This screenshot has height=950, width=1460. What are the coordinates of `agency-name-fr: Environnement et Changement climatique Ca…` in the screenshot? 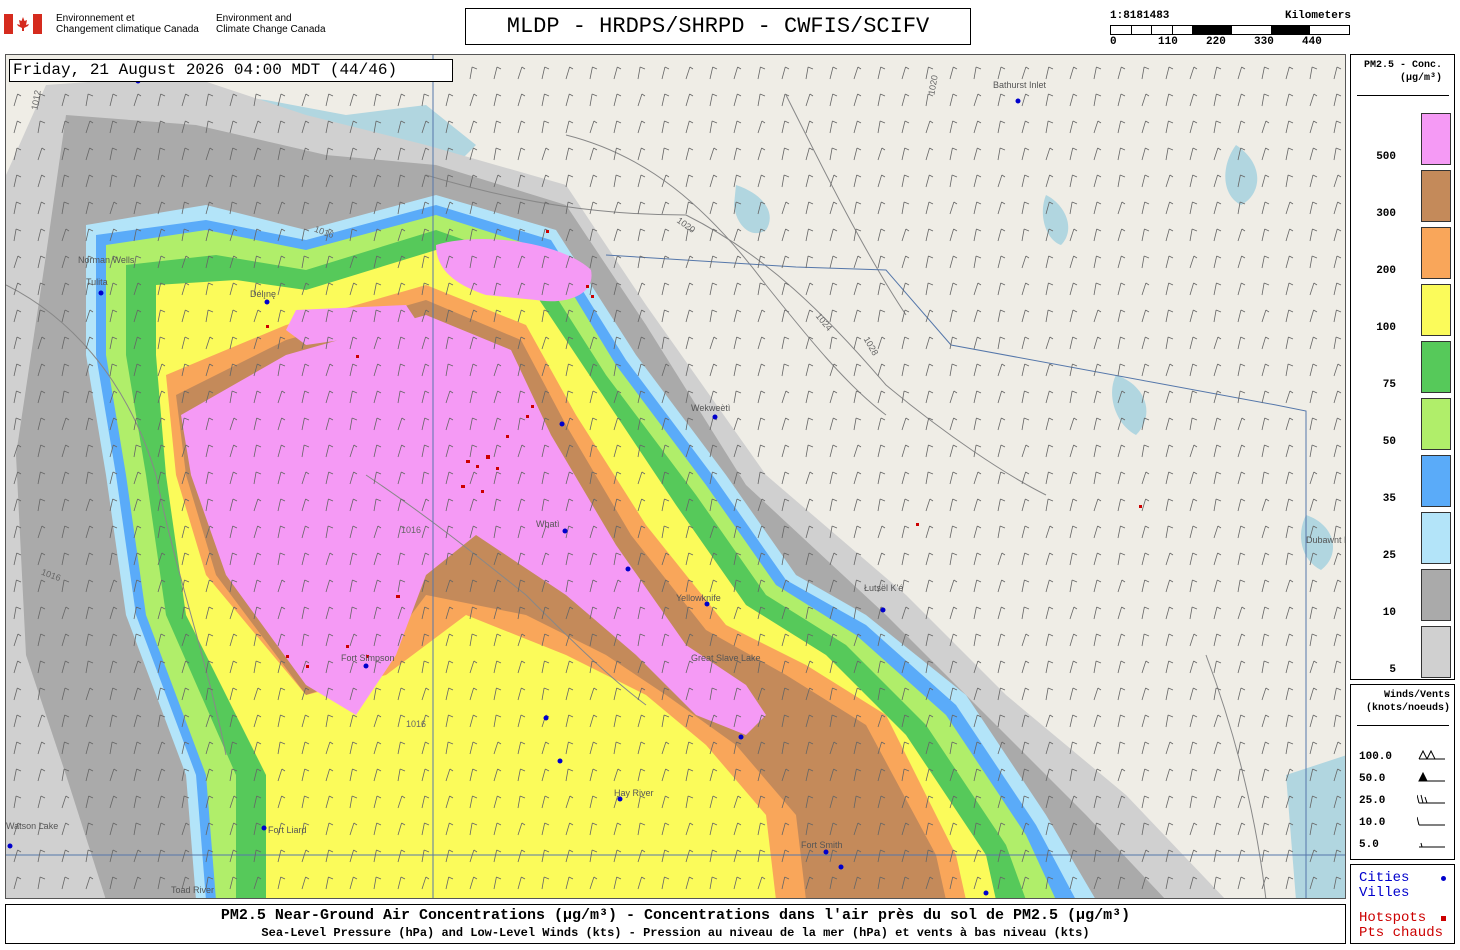 It's located at (127, 24).